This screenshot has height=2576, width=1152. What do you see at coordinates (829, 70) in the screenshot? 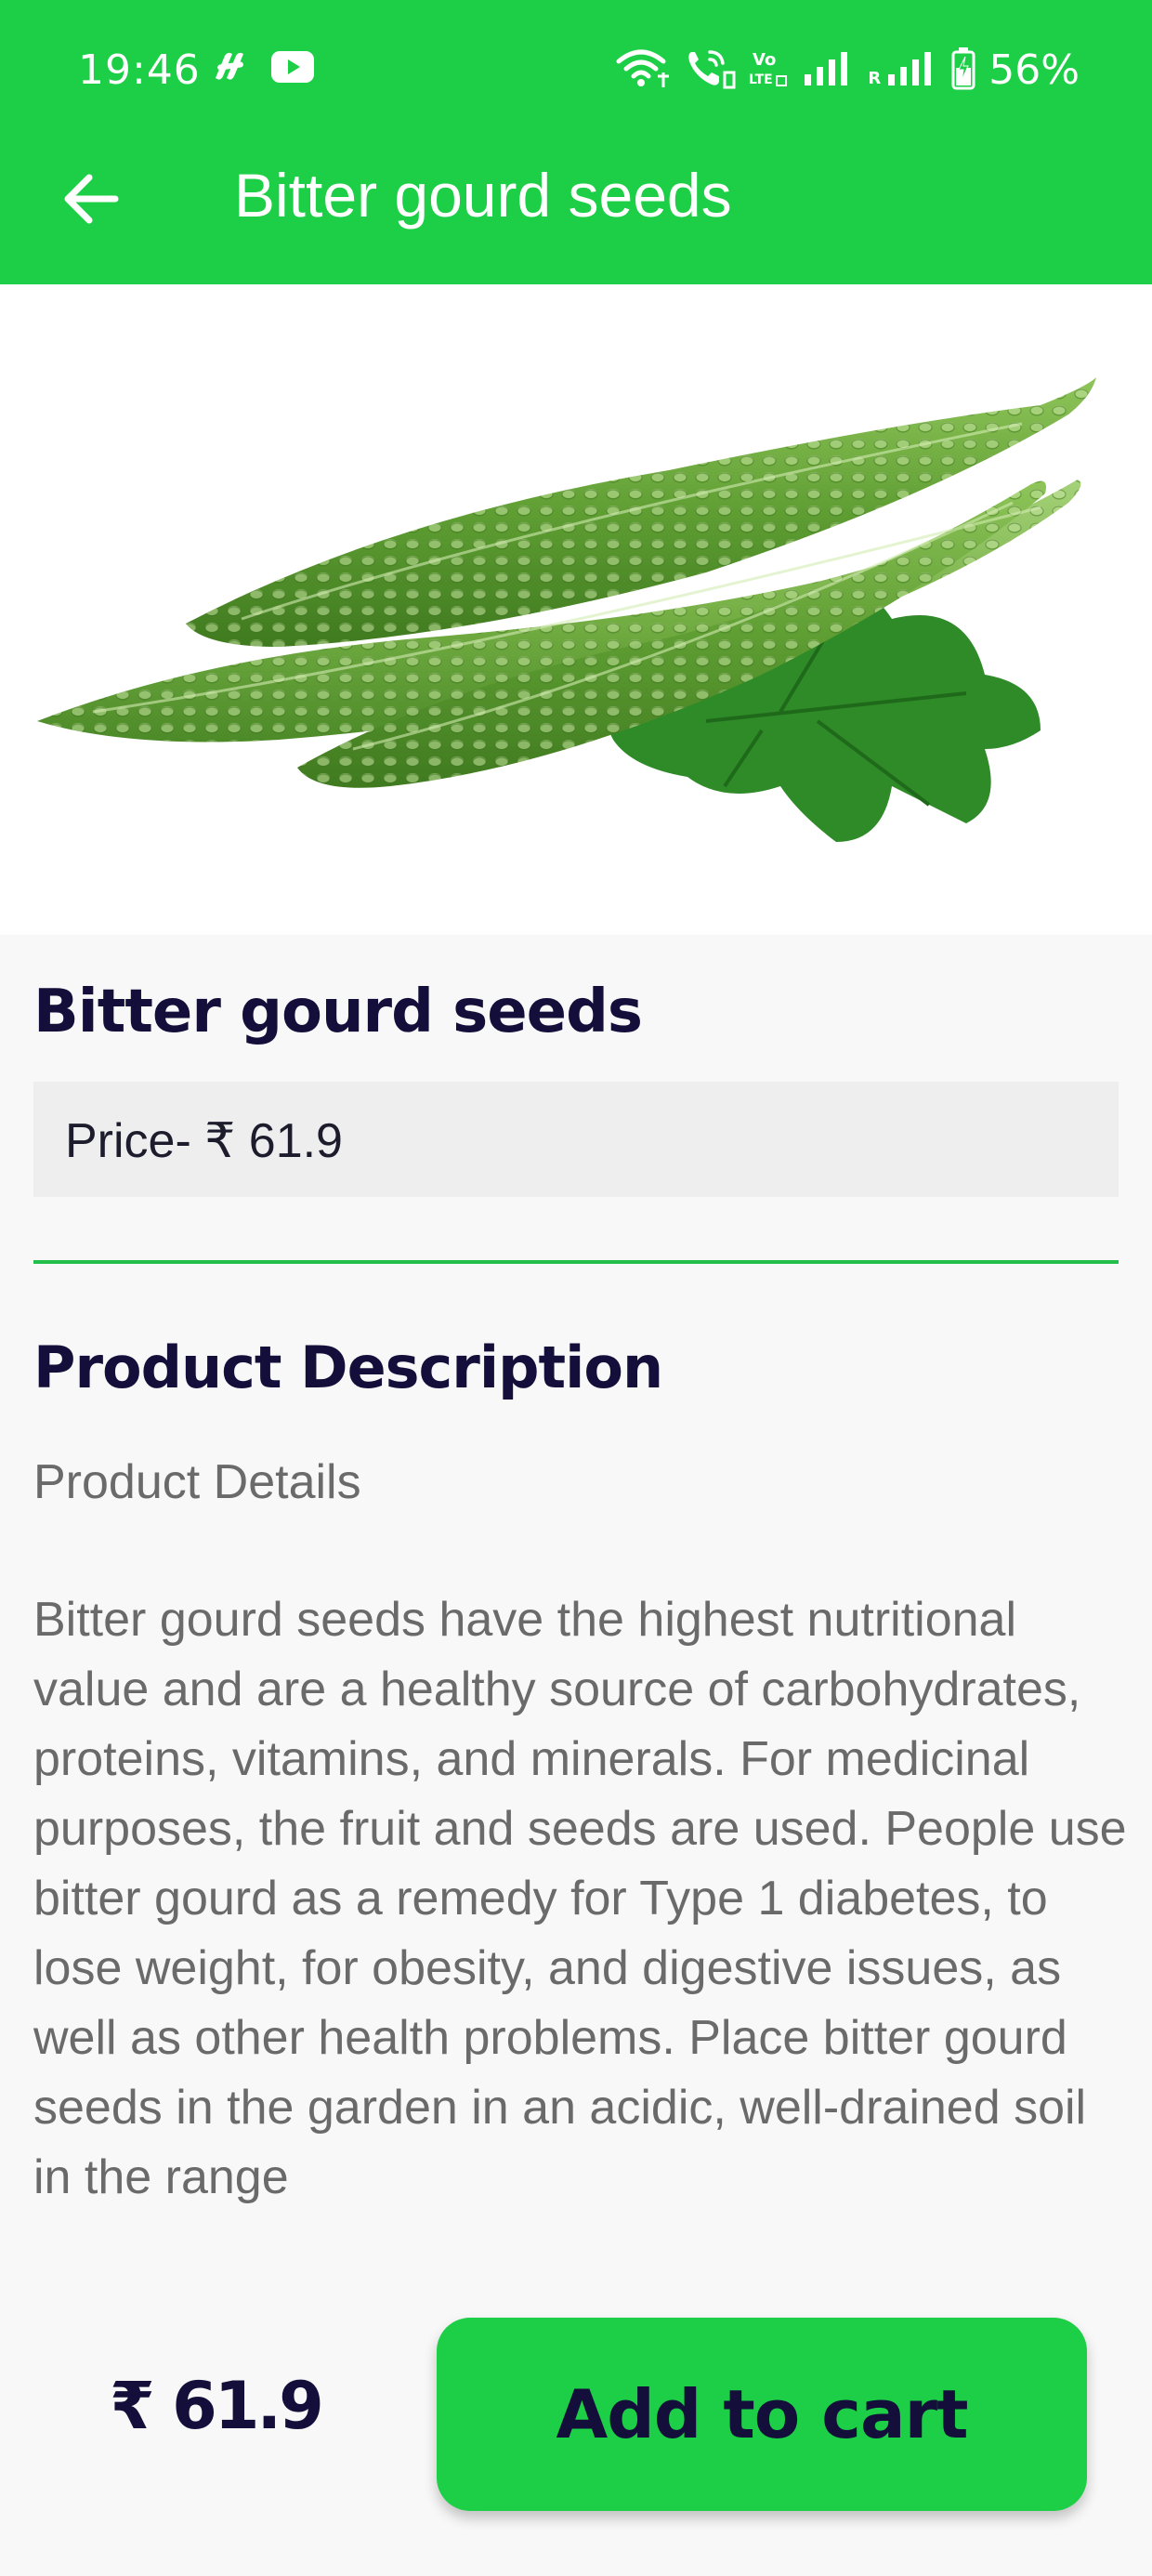
I see `signal-icon` at bounding box center [829, 70].